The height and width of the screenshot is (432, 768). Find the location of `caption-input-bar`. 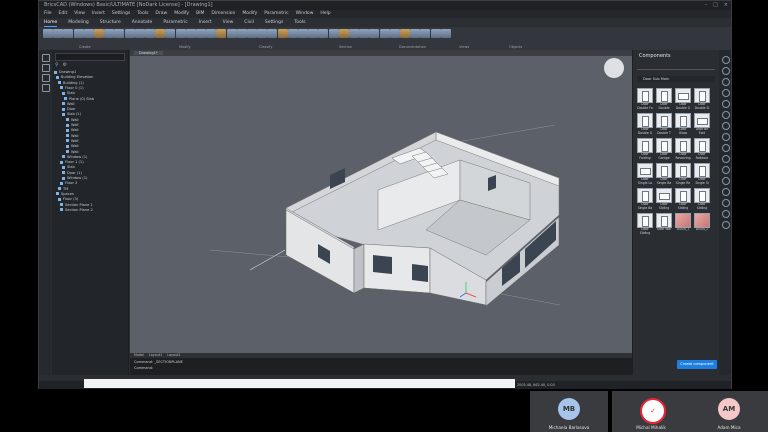

caption-input-bar is located at coordinates (299, 383).